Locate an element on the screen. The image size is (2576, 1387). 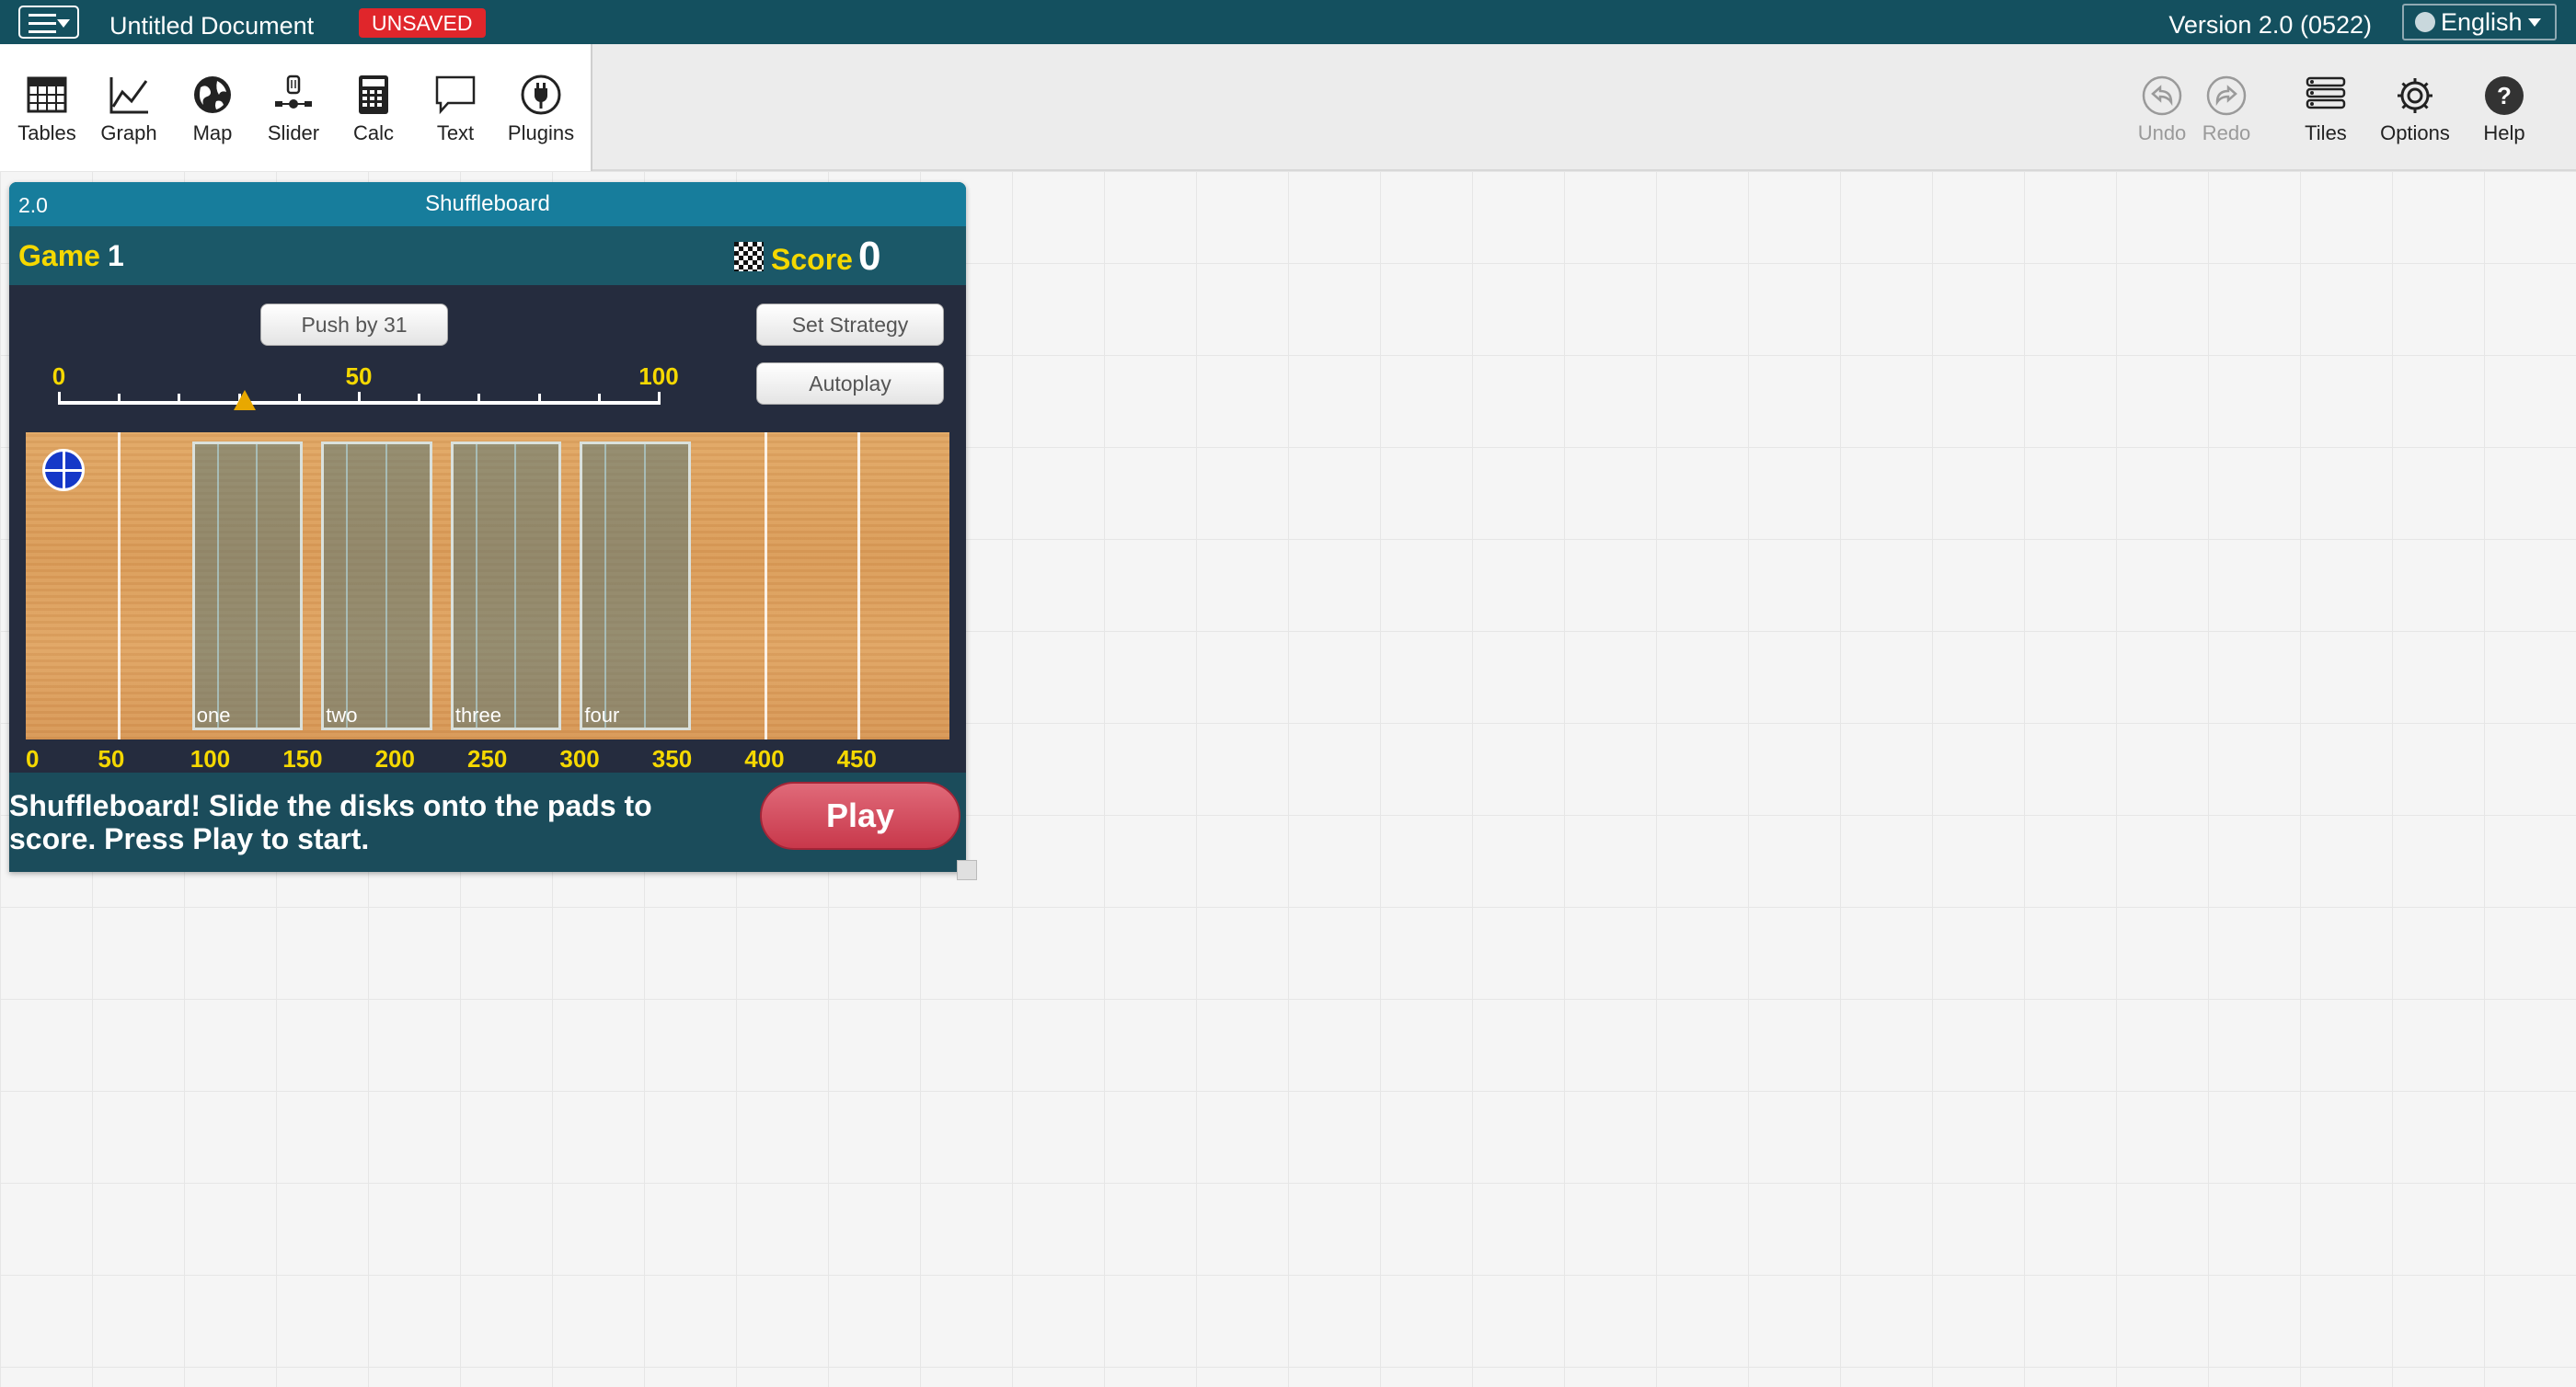
game-indicator: Game 1 is located at coordinates (71, 256).